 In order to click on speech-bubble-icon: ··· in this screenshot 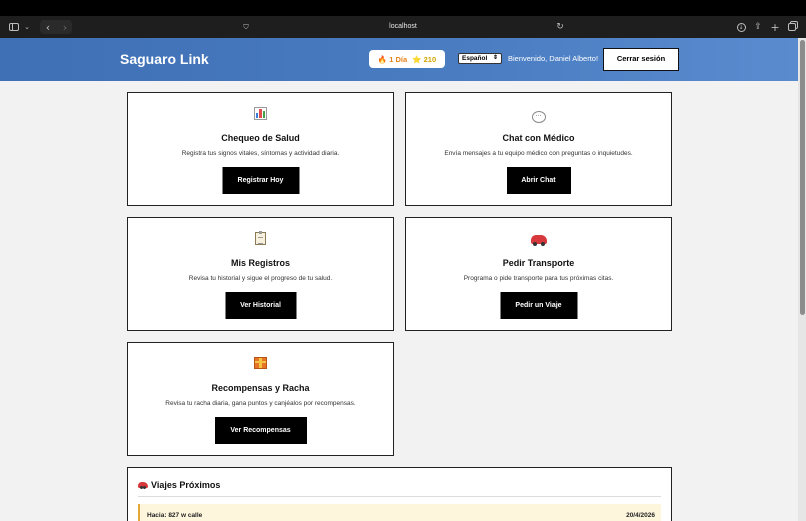, I will do `click(538, 115)`.